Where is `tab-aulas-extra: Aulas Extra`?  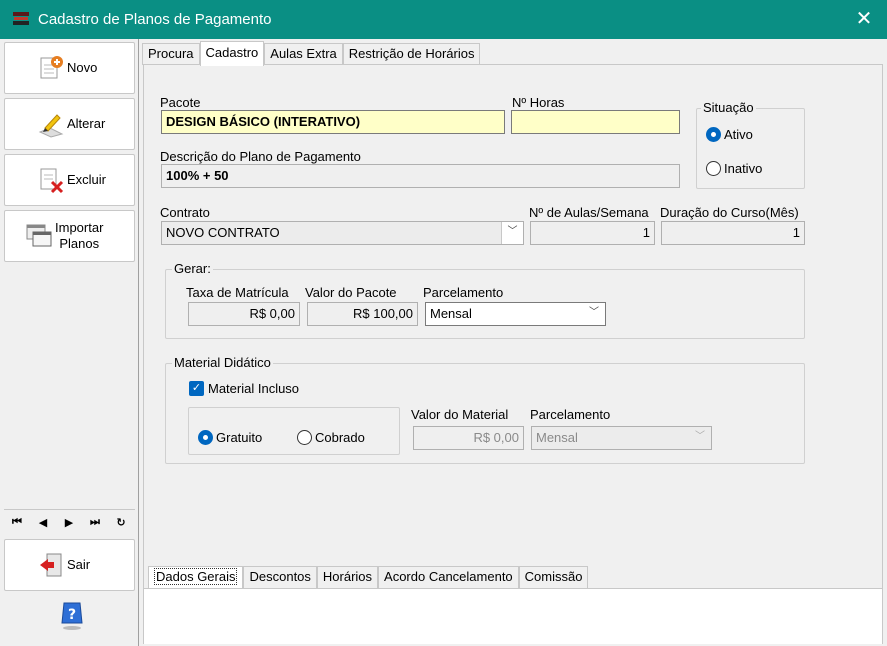 tab-aulas-extra: Aulas Extra is located at coordinates (303, 54).